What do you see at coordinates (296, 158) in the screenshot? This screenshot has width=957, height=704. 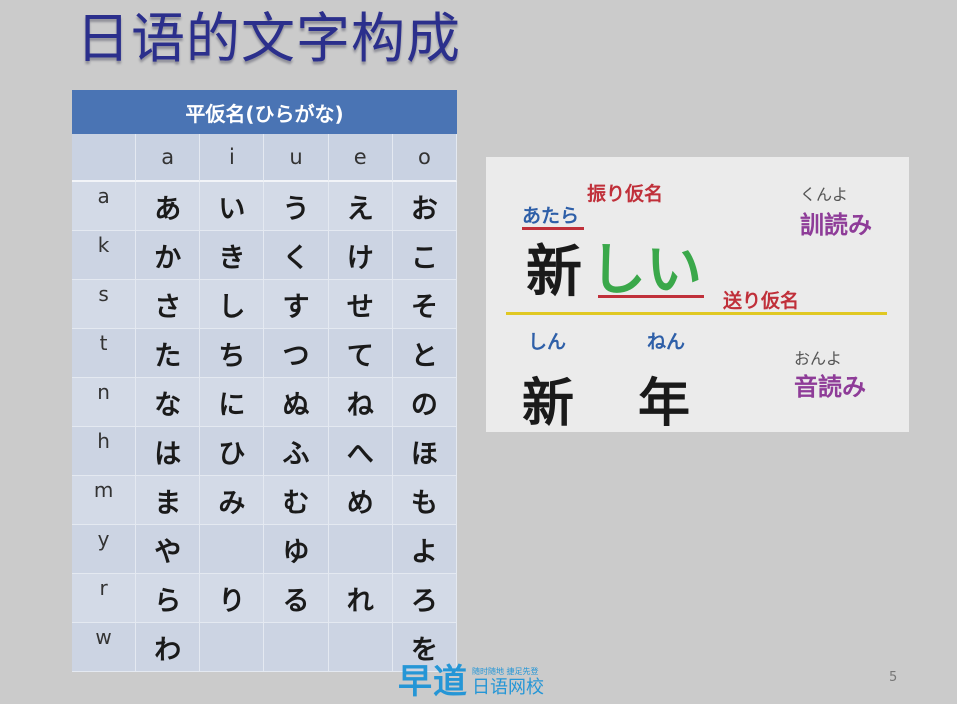 I see `vowel-cell: u` at bounding box center [296, 158].